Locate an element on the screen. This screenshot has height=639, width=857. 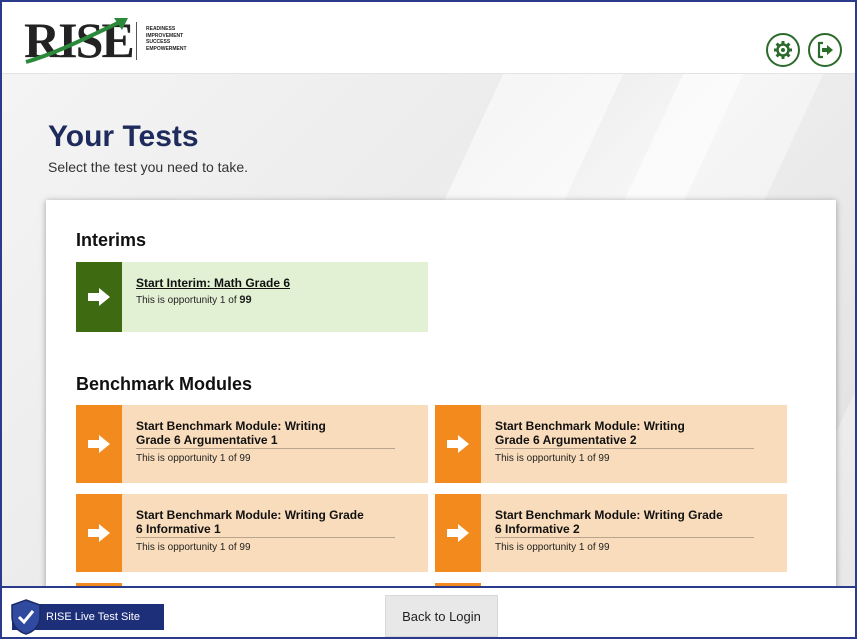
site-badge: RISE Live Test Site is located at coordinates (87, 617).